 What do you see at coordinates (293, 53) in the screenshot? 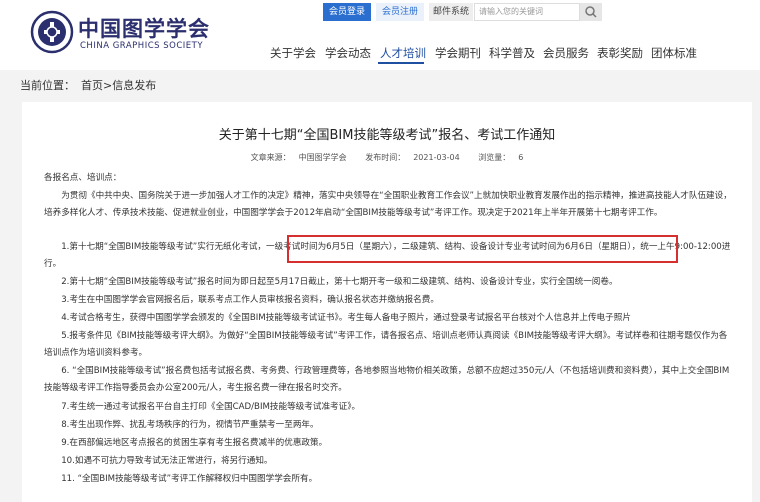
I see `nav-about: 关于学会` at bounding box center [293, 53].